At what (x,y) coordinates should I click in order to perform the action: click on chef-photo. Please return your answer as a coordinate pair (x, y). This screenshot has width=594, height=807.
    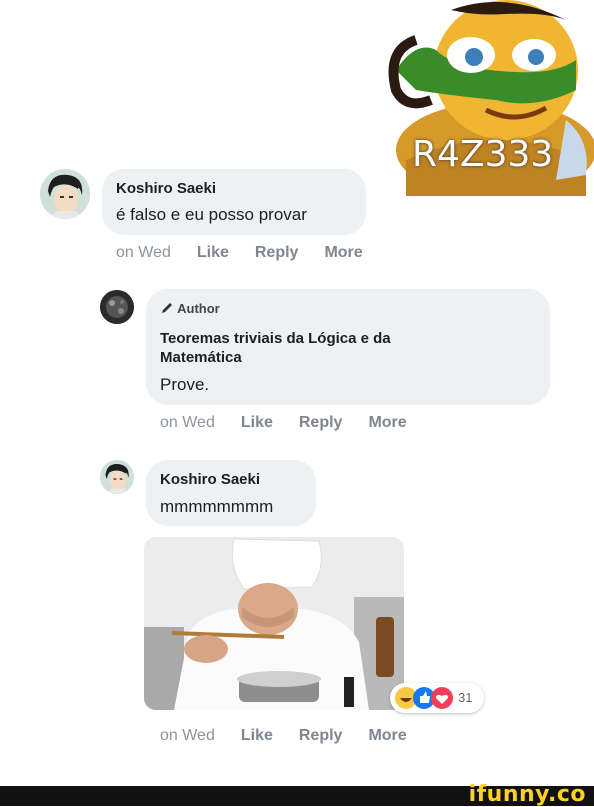
    Looking at the image, I should click on (274, 623).